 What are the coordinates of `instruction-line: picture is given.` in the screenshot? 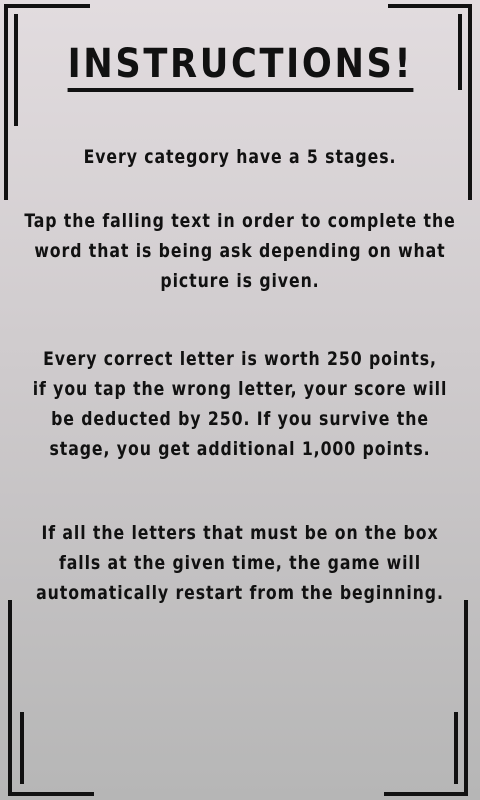 It's located at (240, 281).